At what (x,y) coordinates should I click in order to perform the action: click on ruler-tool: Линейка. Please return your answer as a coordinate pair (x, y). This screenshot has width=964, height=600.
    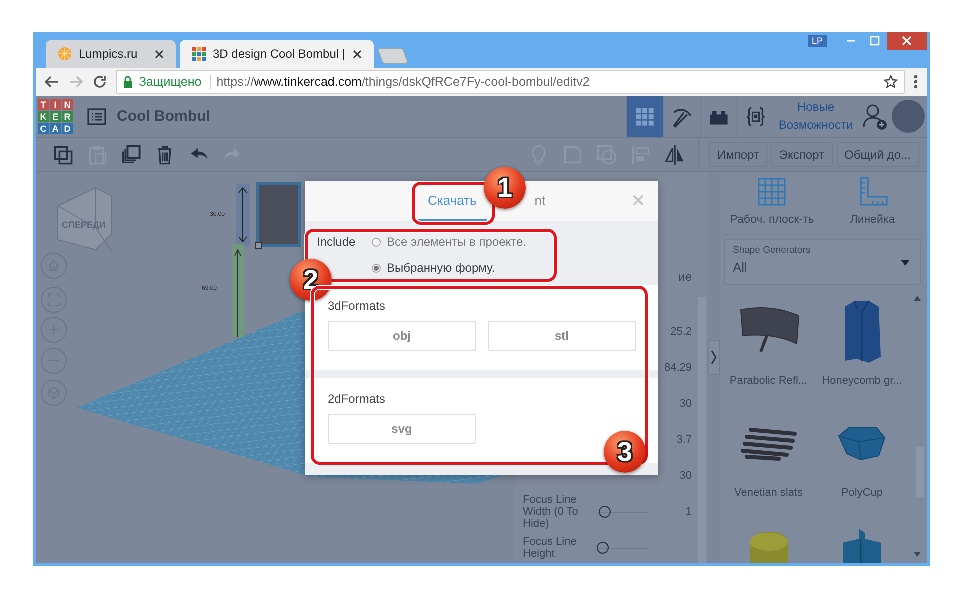
    Looking at the image, I should click on (872, 203).